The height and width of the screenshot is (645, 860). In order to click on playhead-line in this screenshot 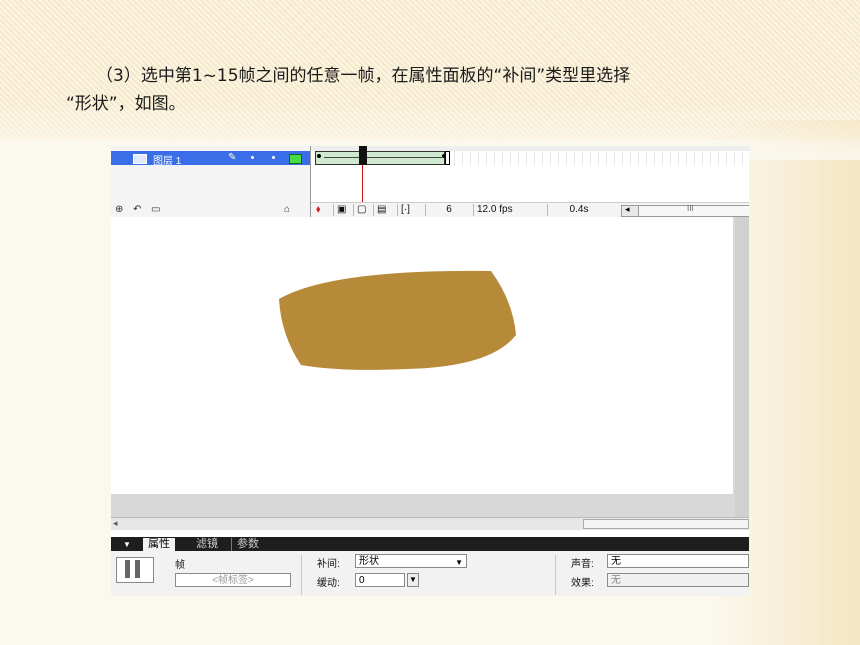, I will do `click(362, 183)`.